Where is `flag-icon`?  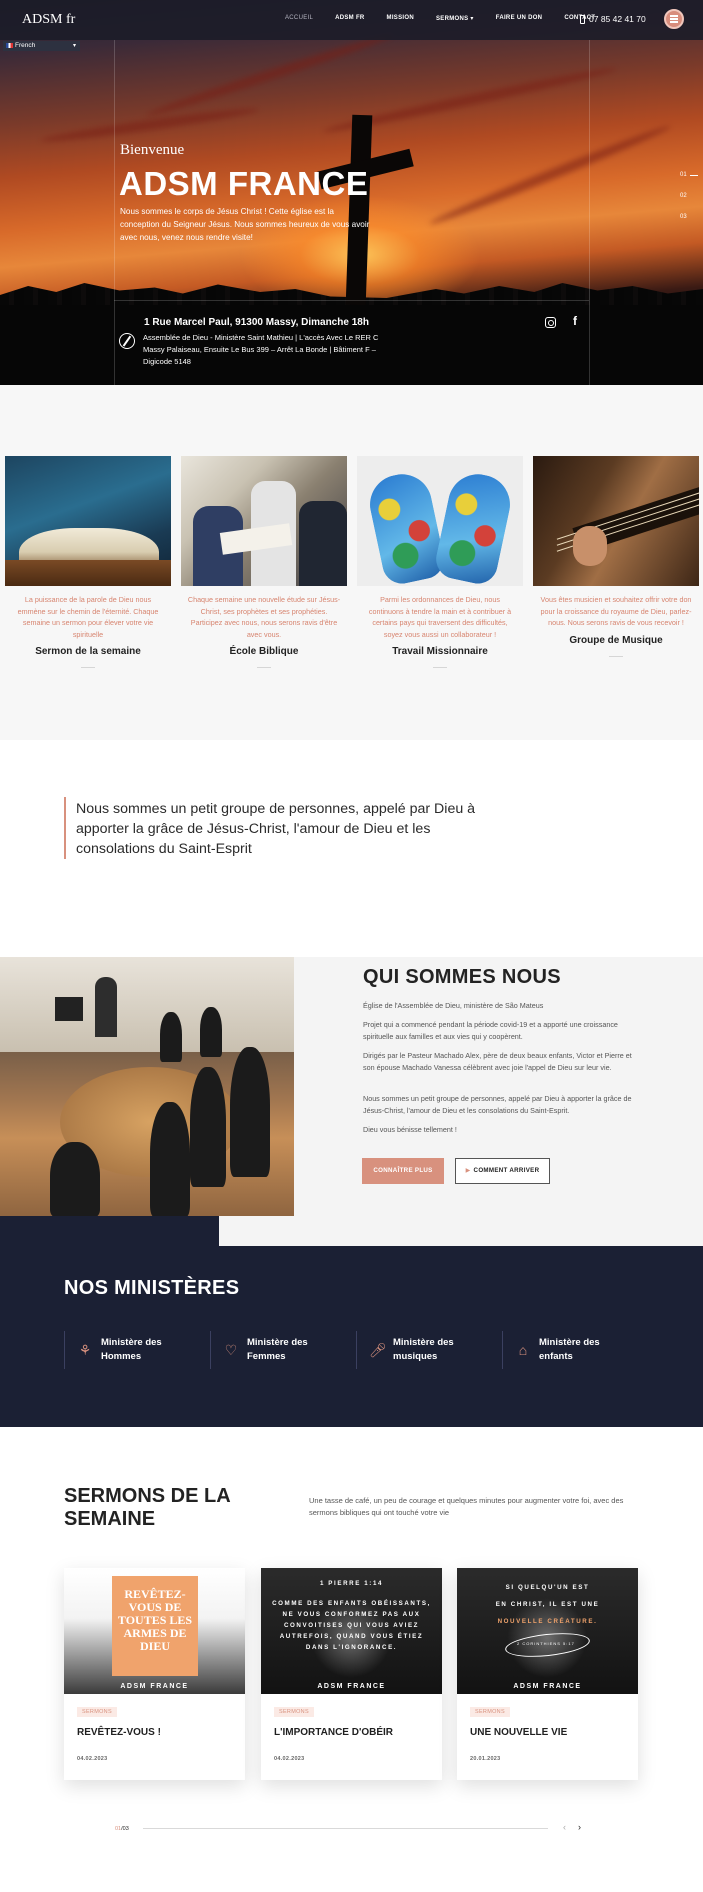
flag-icon is located at coordinates (9, 45).